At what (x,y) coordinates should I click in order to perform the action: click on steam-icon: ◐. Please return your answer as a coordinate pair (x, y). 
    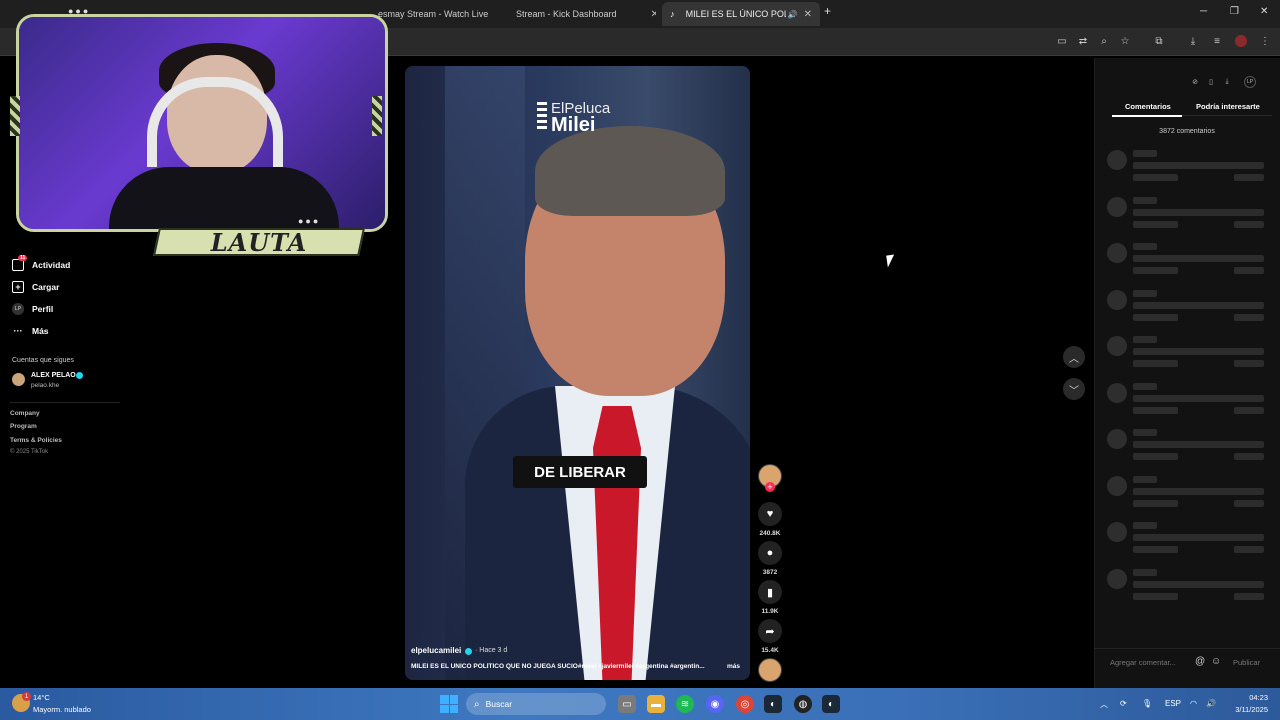
    Looking at the image, I should click on (773, 704).